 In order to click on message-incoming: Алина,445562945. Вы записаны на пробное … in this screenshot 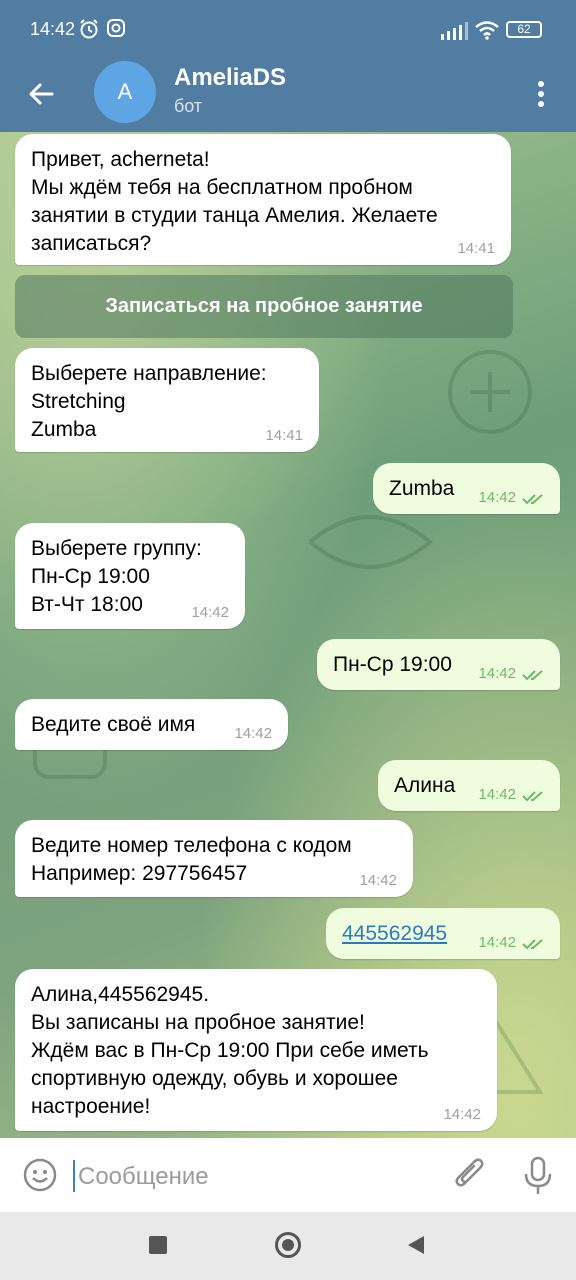, I will do `click(256, 1050)`.